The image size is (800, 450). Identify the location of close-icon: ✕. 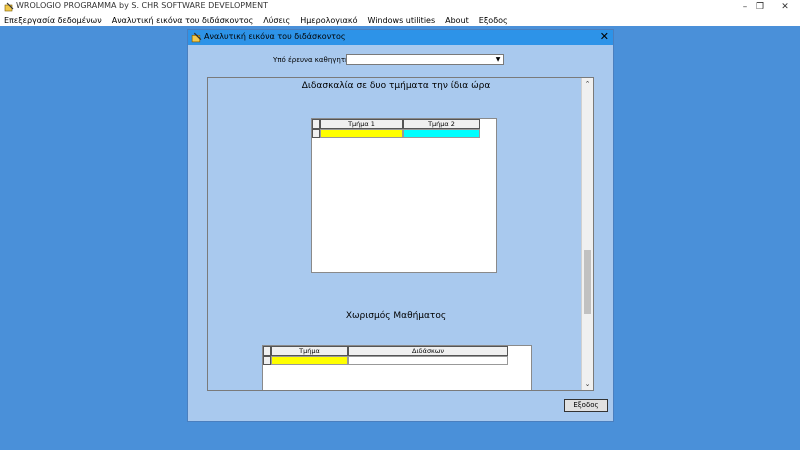
(604, 36).